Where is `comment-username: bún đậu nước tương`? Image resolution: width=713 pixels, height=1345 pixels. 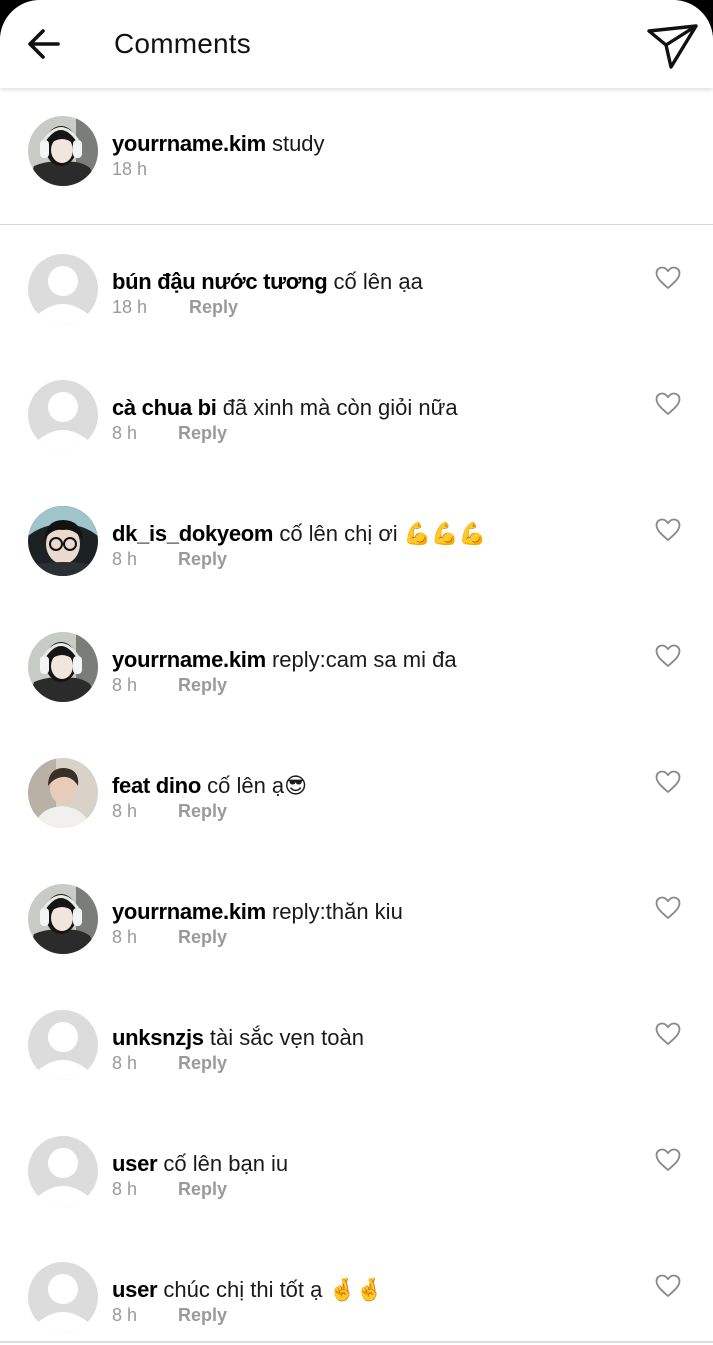 comment-username: bún đậu nước tương is located at coordinates (220, 281).